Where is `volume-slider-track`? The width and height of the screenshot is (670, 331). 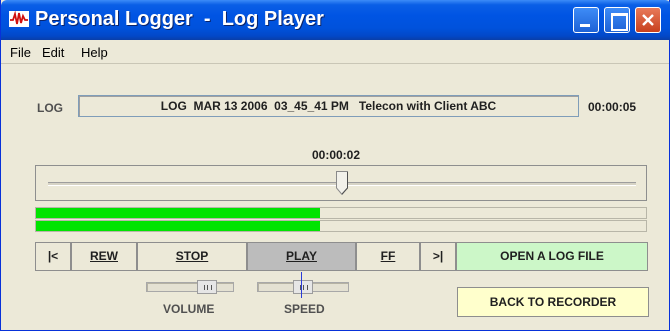
volume-slider-track is located at coordinates (190, 287).